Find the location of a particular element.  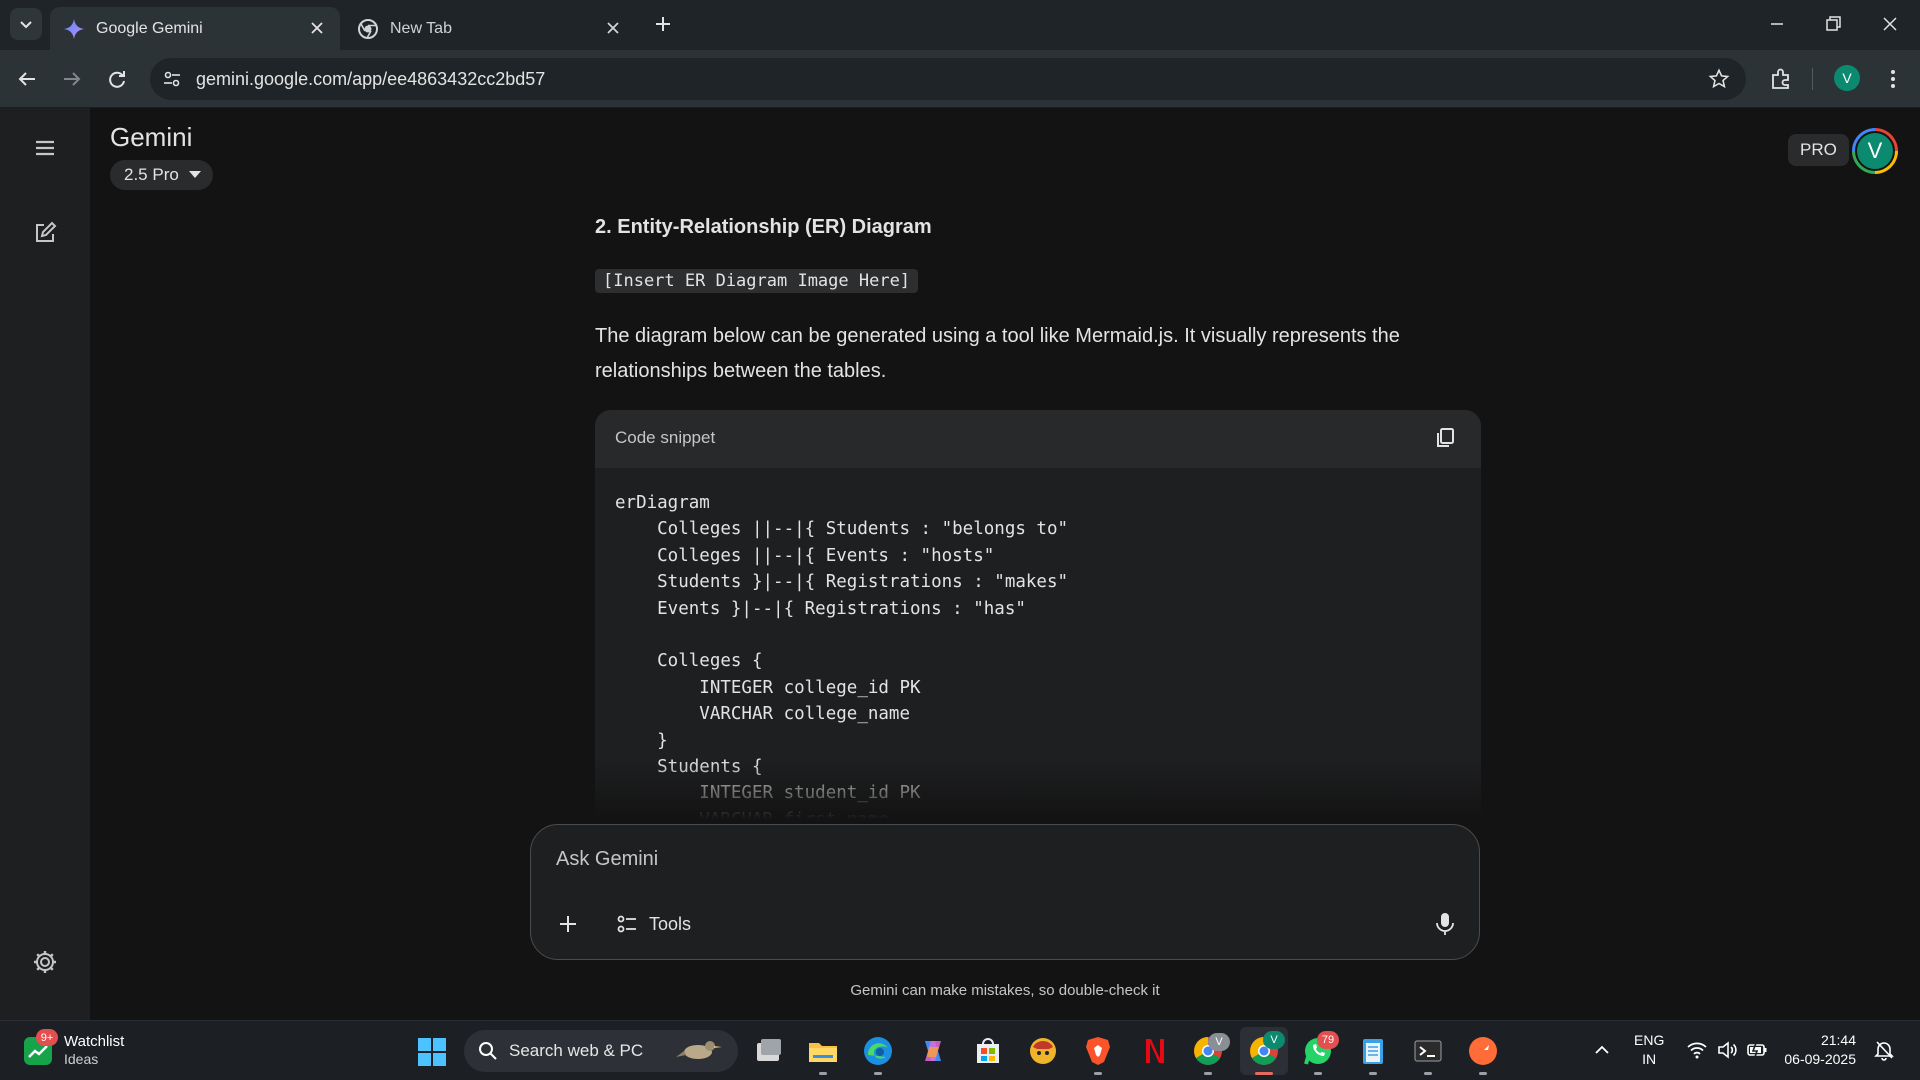

code-line: } is located at coordinates (641, 740).